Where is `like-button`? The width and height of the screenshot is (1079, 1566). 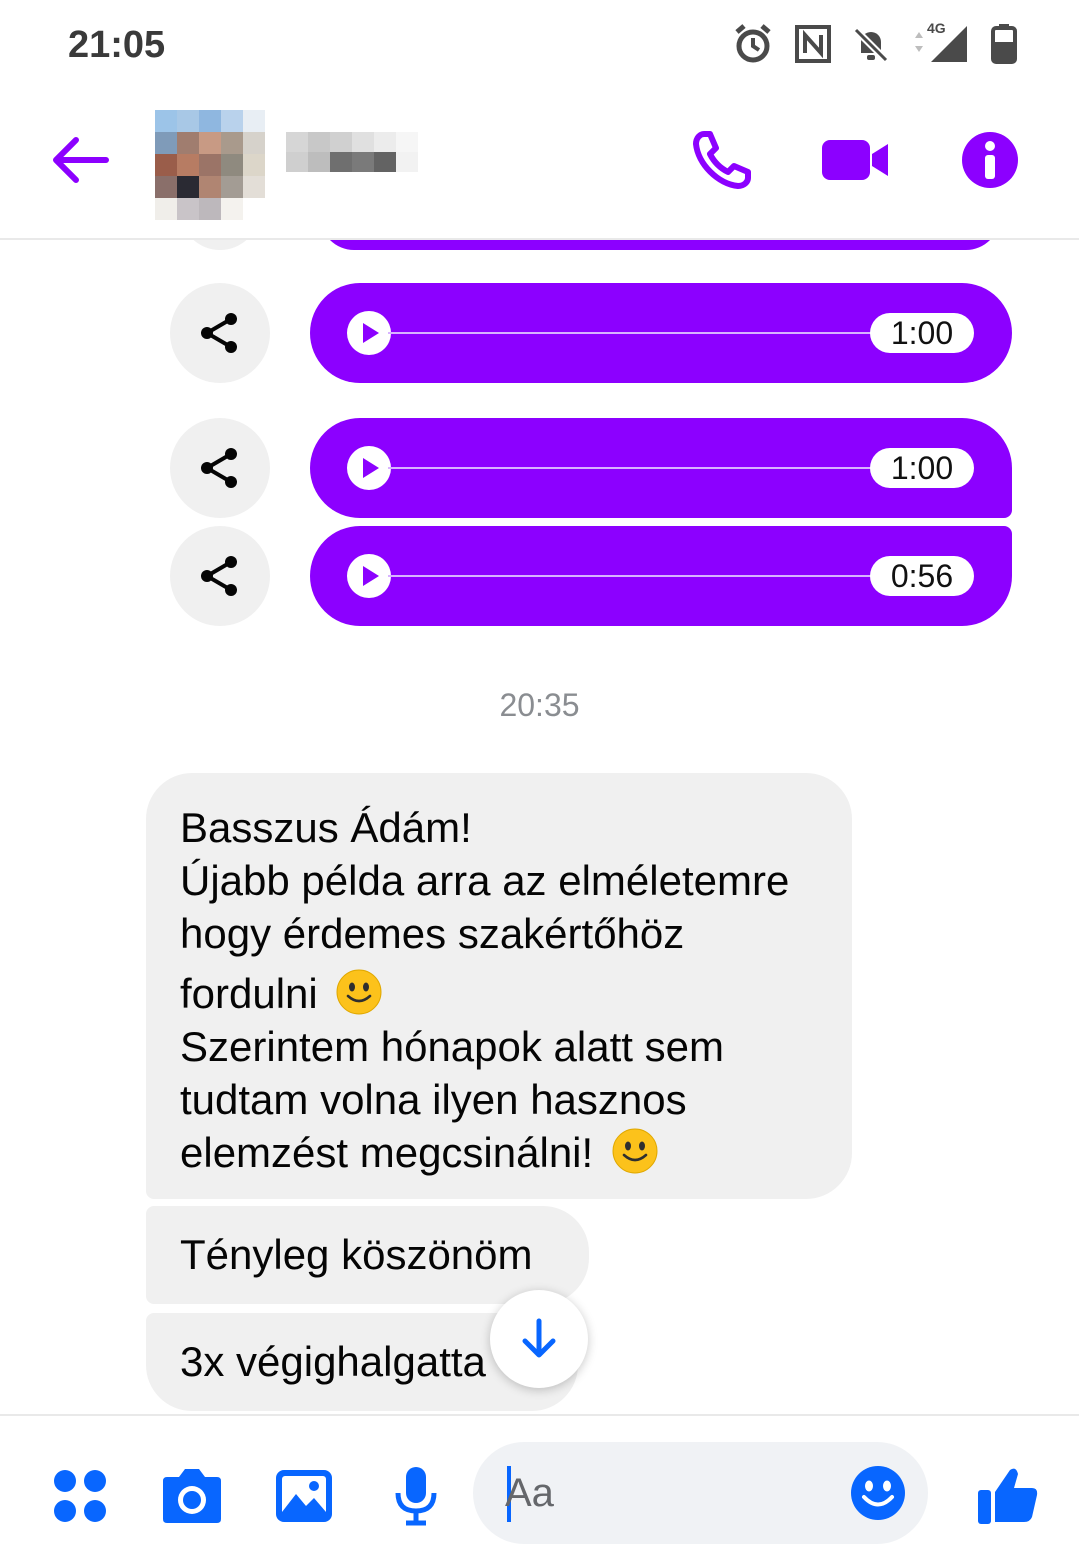 like-button is located at coordinates (1008, 1496).